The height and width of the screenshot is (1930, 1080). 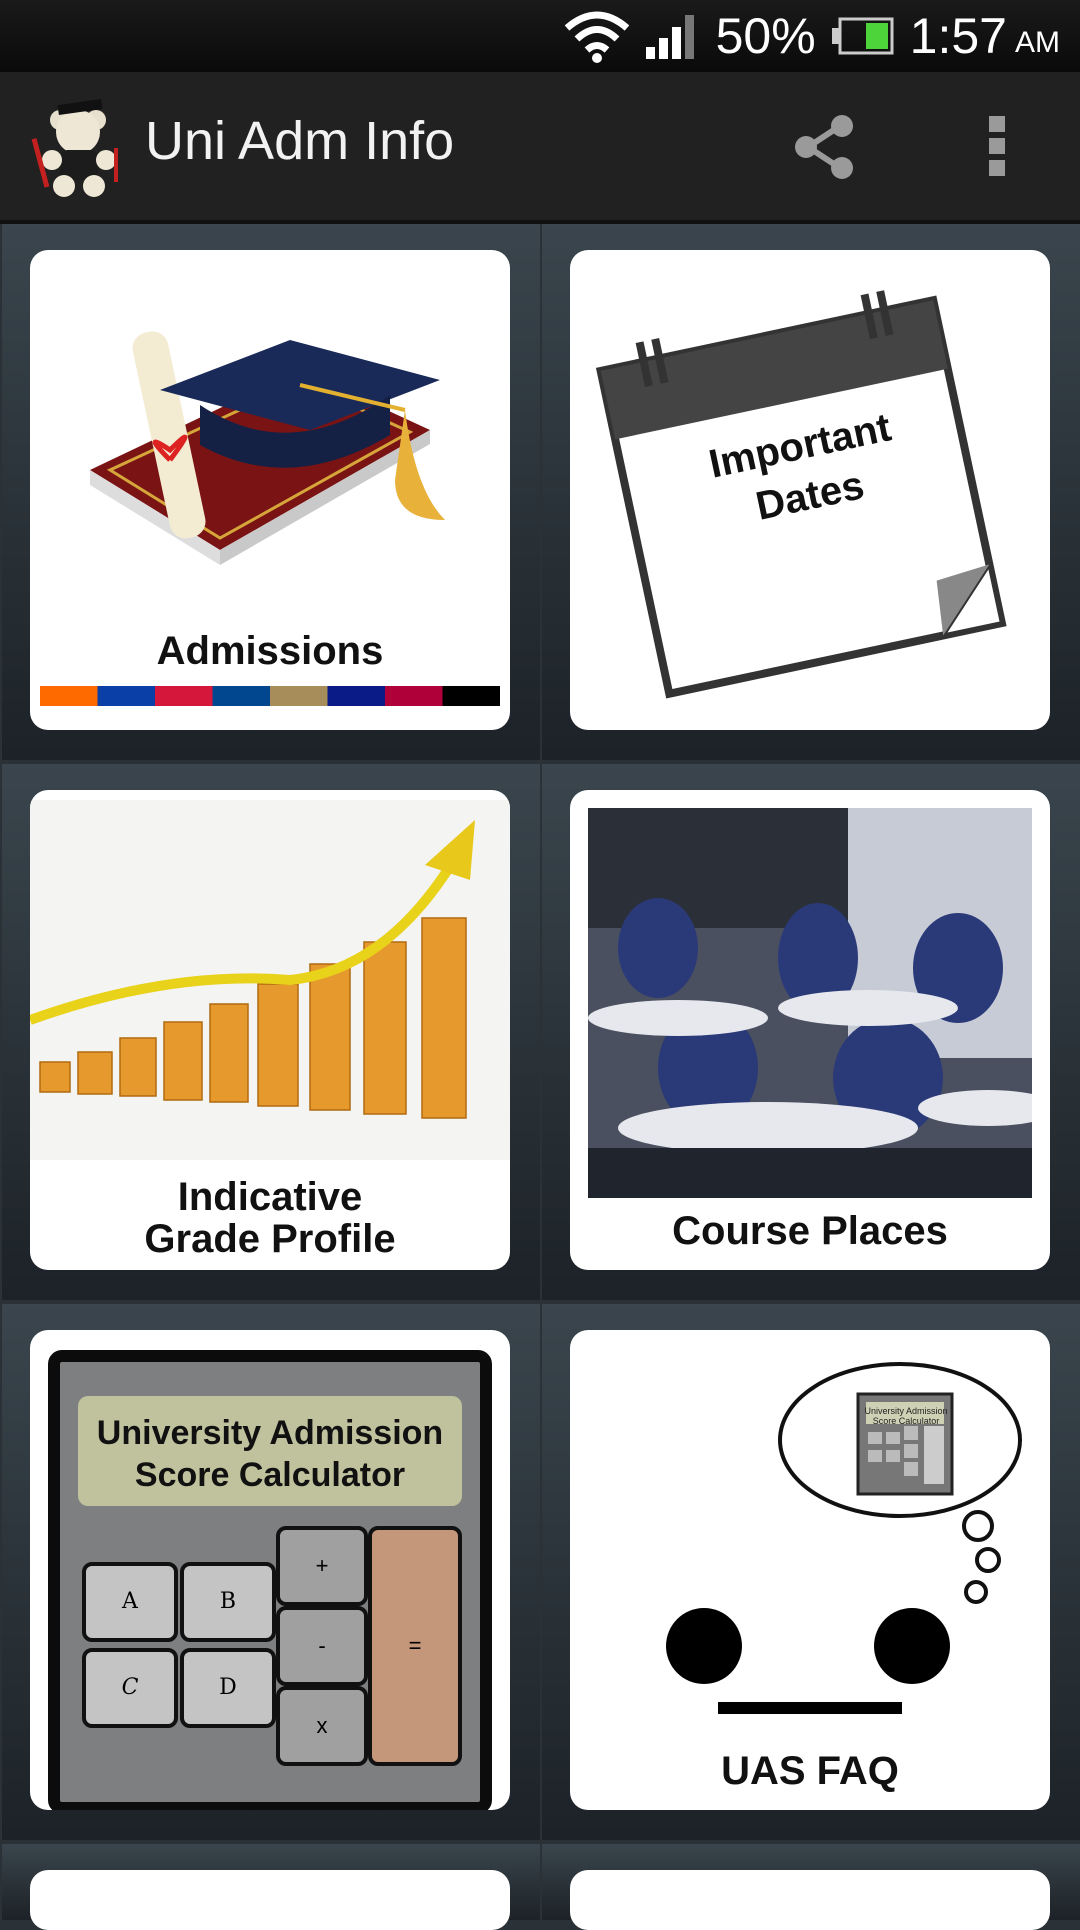 I want to click on calc-key-b: B, so click(x=228, y=1602).